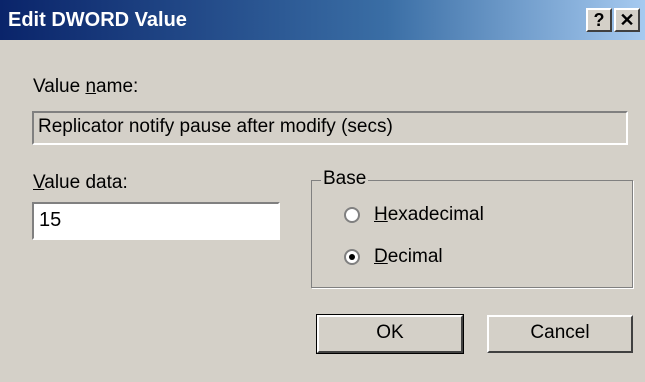 This screenshot has height=382, width=645. I want to click on help-button: ?, so click(599, 20).